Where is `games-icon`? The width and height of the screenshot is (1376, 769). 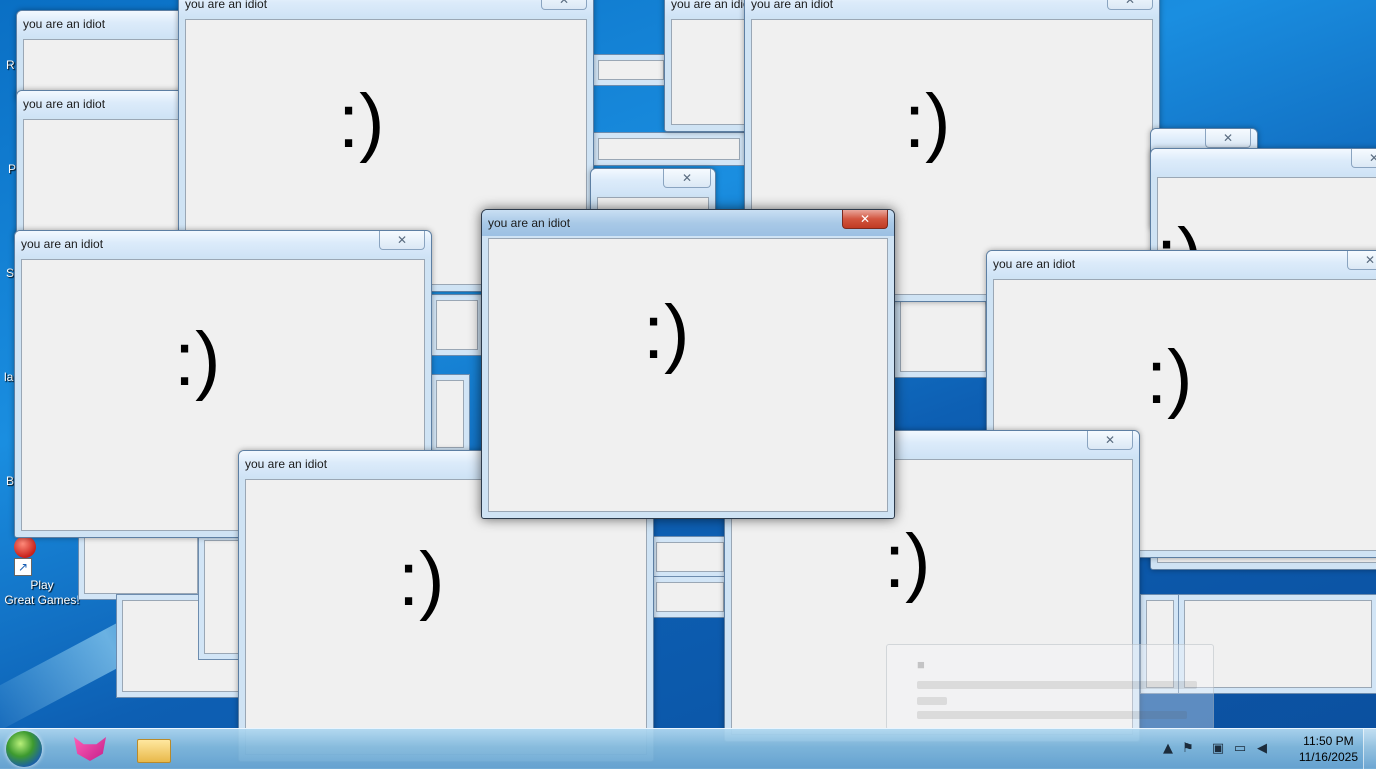 games-icon is located at coordinates (25, 547).